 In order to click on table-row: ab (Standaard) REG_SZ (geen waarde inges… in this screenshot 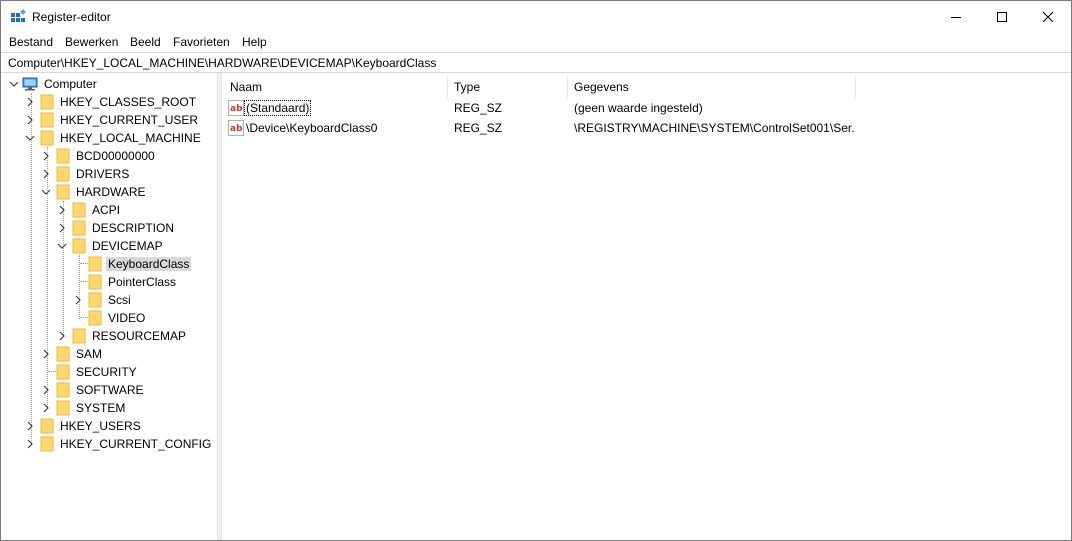, I will do `click(646, 108)`.